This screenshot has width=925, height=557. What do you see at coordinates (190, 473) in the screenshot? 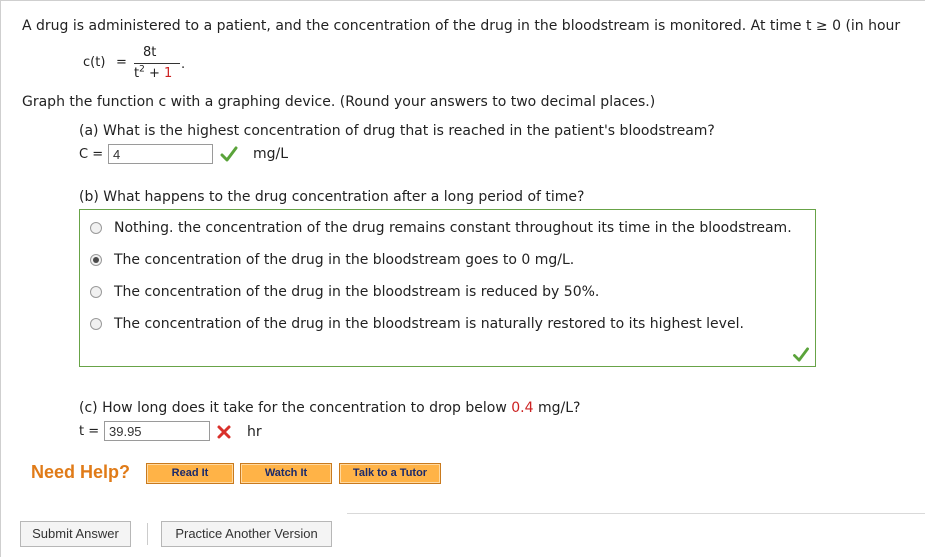
I see `read-it-button: Read It` at bounding box center [190, 473].